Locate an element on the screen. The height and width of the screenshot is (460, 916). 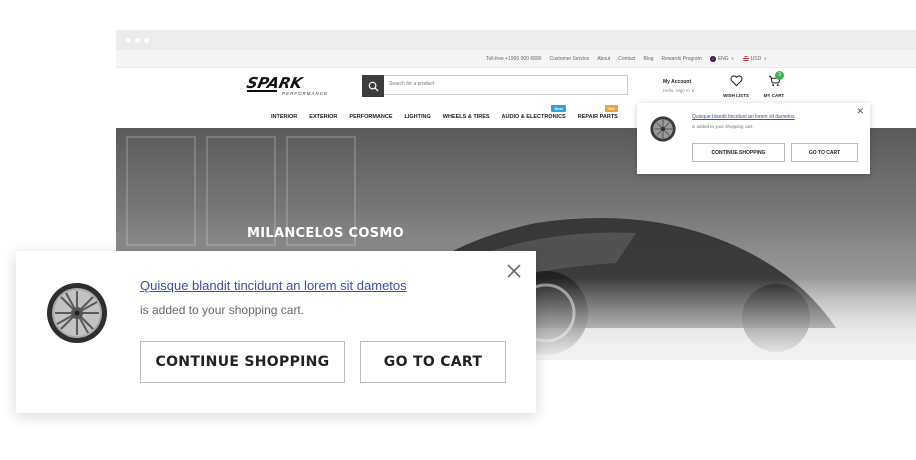
close-icon is located at coordinates (514, 271).